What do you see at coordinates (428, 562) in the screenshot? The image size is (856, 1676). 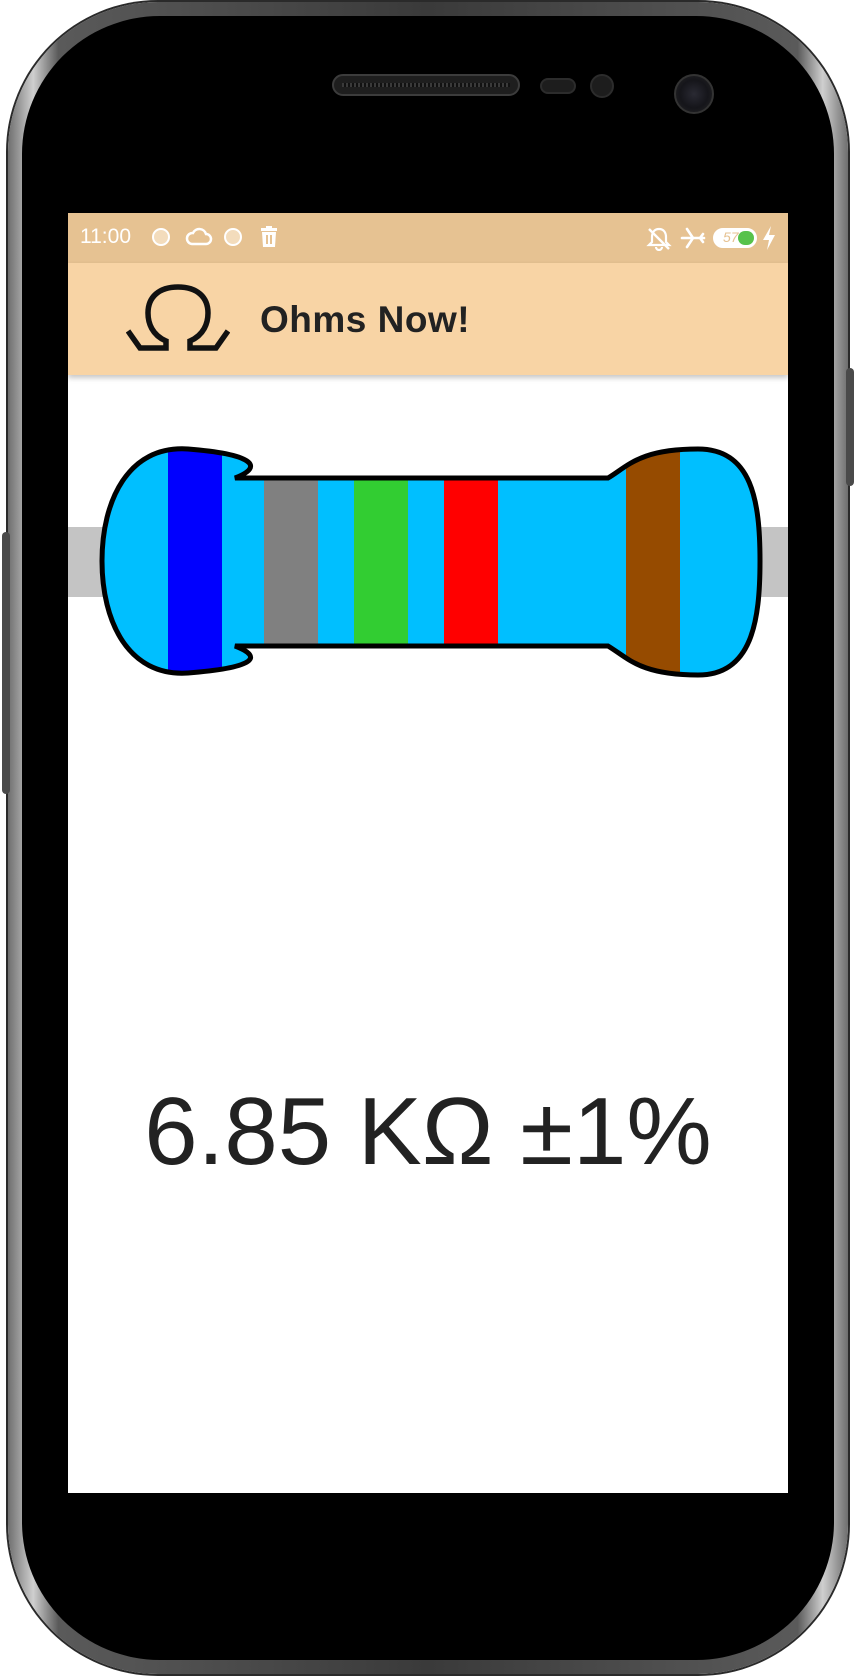 I see `resistor-graphic` at bounding box center [428, 562].